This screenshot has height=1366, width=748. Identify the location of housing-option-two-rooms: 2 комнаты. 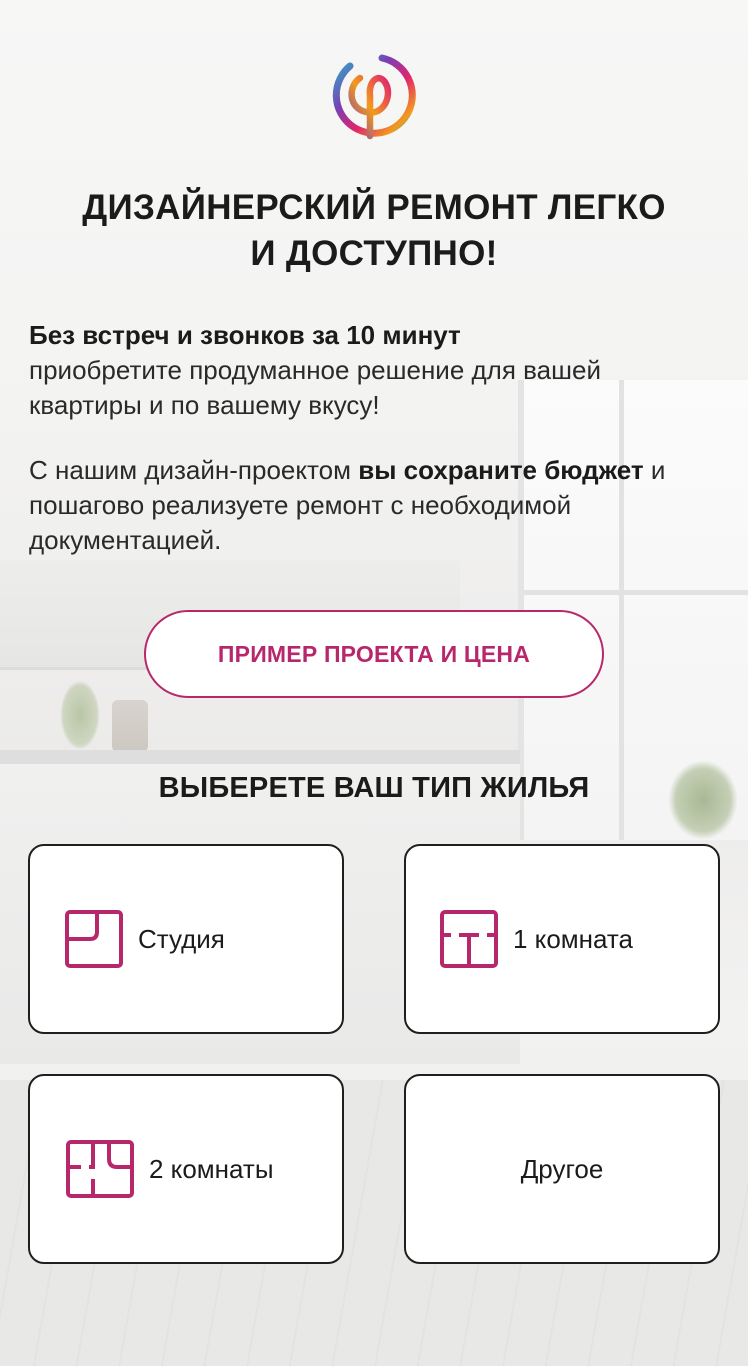
(186, 1169).